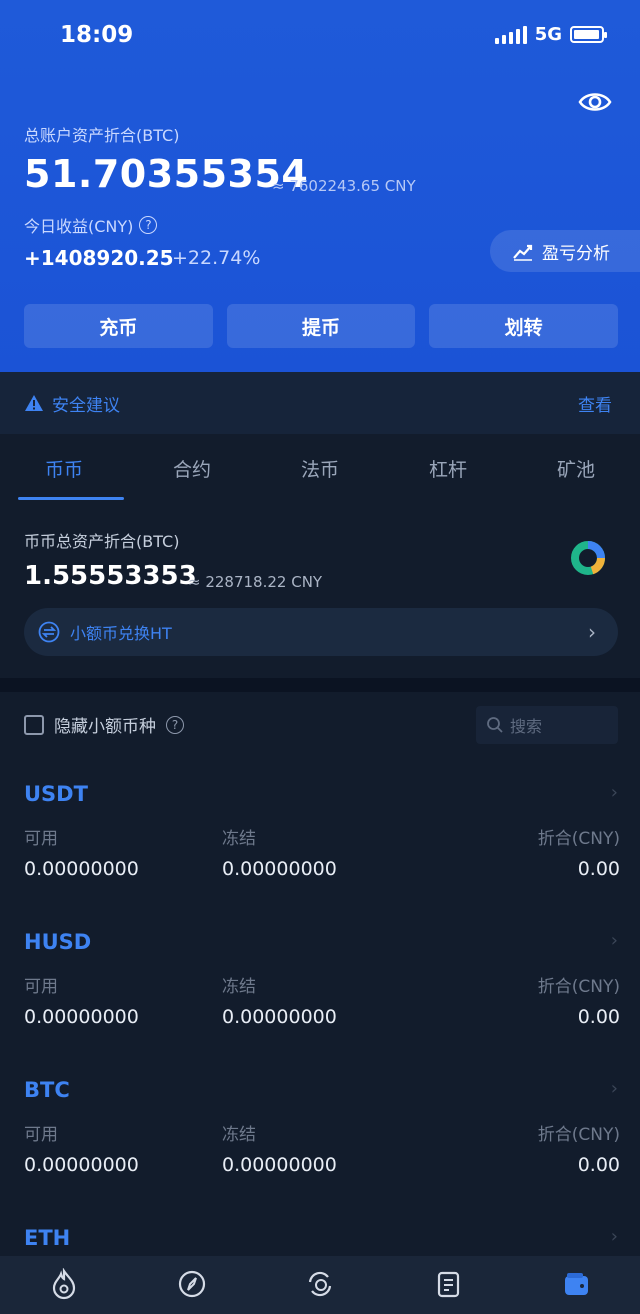 This screenshot has width=640, height=1314. I want to click on search-placeholder: 搜索, so click(526, 726).